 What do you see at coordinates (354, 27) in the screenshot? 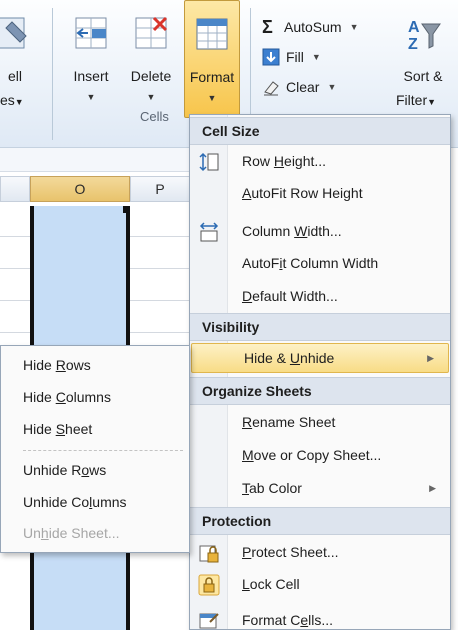
I see `autosum-dropdown-icon: ▼` at bounding box center [354, 27].